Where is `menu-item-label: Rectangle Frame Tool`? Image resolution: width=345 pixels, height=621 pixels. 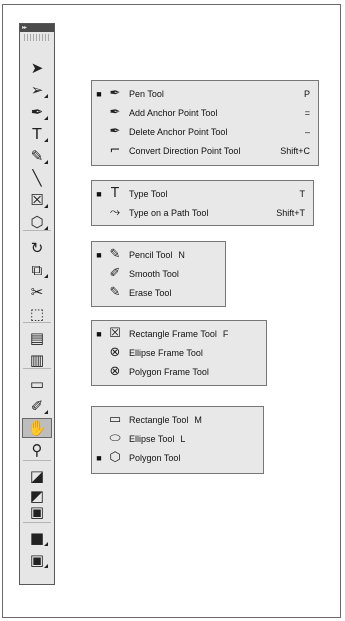 menu-item-label: Rectangle Frame Tool is located at coordinates (173, 333).